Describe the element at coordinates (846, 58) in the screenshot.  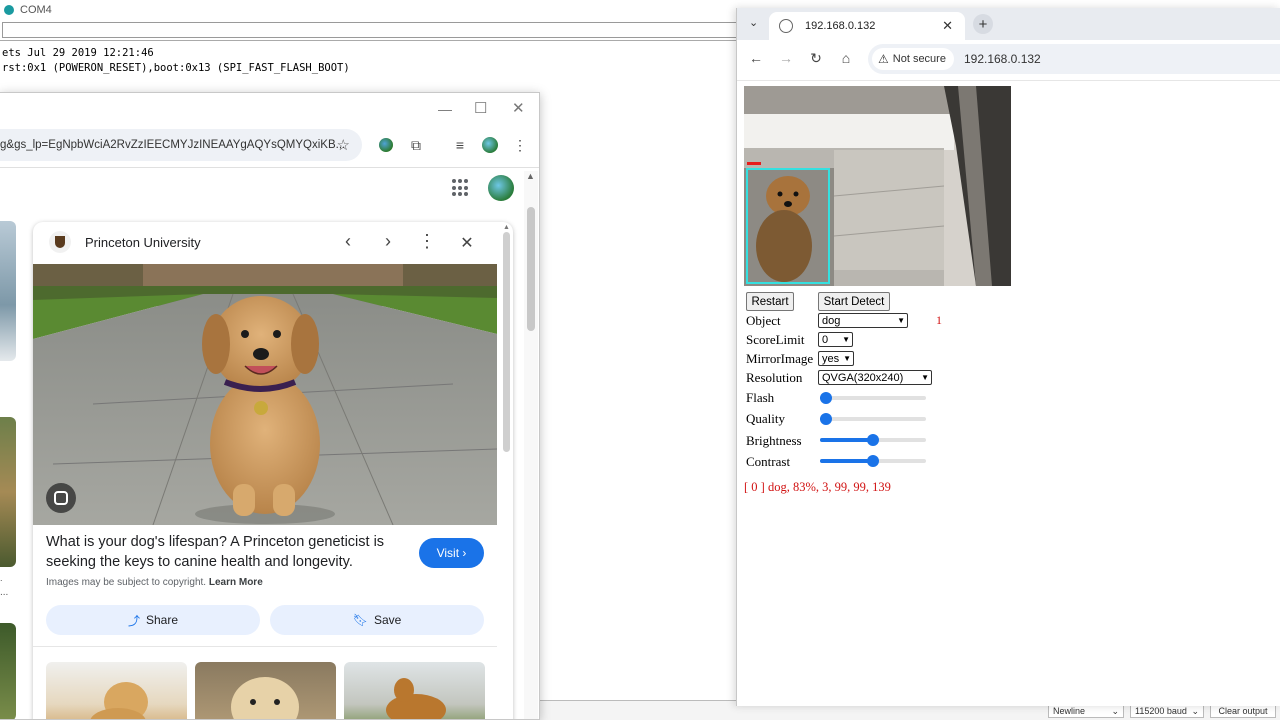
I see `home-icon: ⌂` at that location.